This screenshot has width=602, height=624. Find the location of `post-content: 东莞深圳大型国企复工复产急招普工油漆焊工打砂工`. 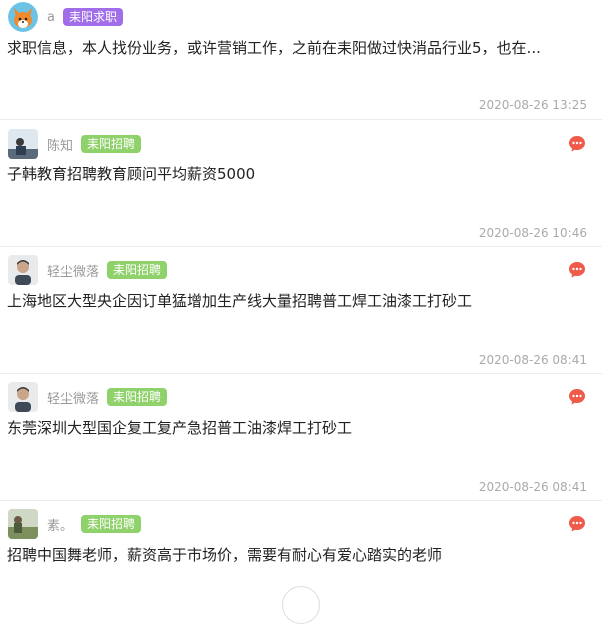

post-content: 东莞深圳大型国企复工复产急招普工油漆焊工打砂工 is located at coordinates (179, 427).